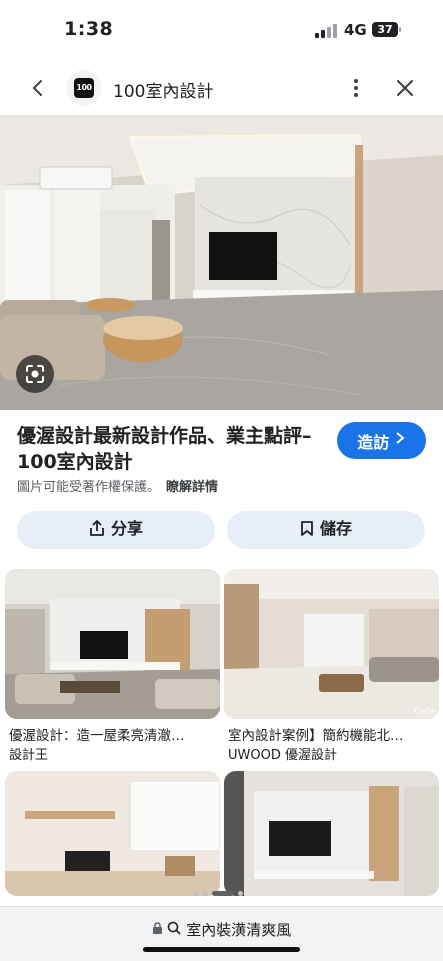 The height and width of the screenshot is (961, 443). Describe the element at coordinates (222, 893) in the screenshot. I see `page-indicator` at that location.